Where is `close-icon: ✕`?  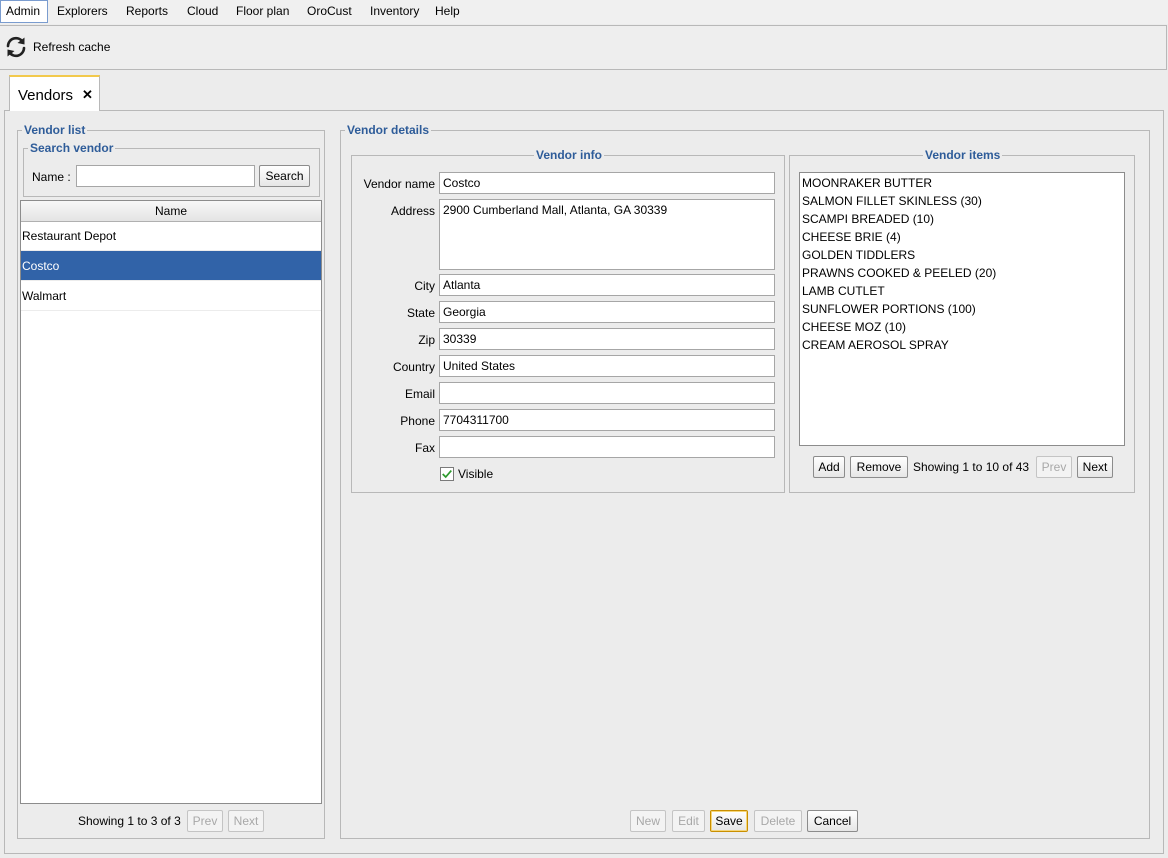
close-icon: ✕ is located at coordinates (87, 95).